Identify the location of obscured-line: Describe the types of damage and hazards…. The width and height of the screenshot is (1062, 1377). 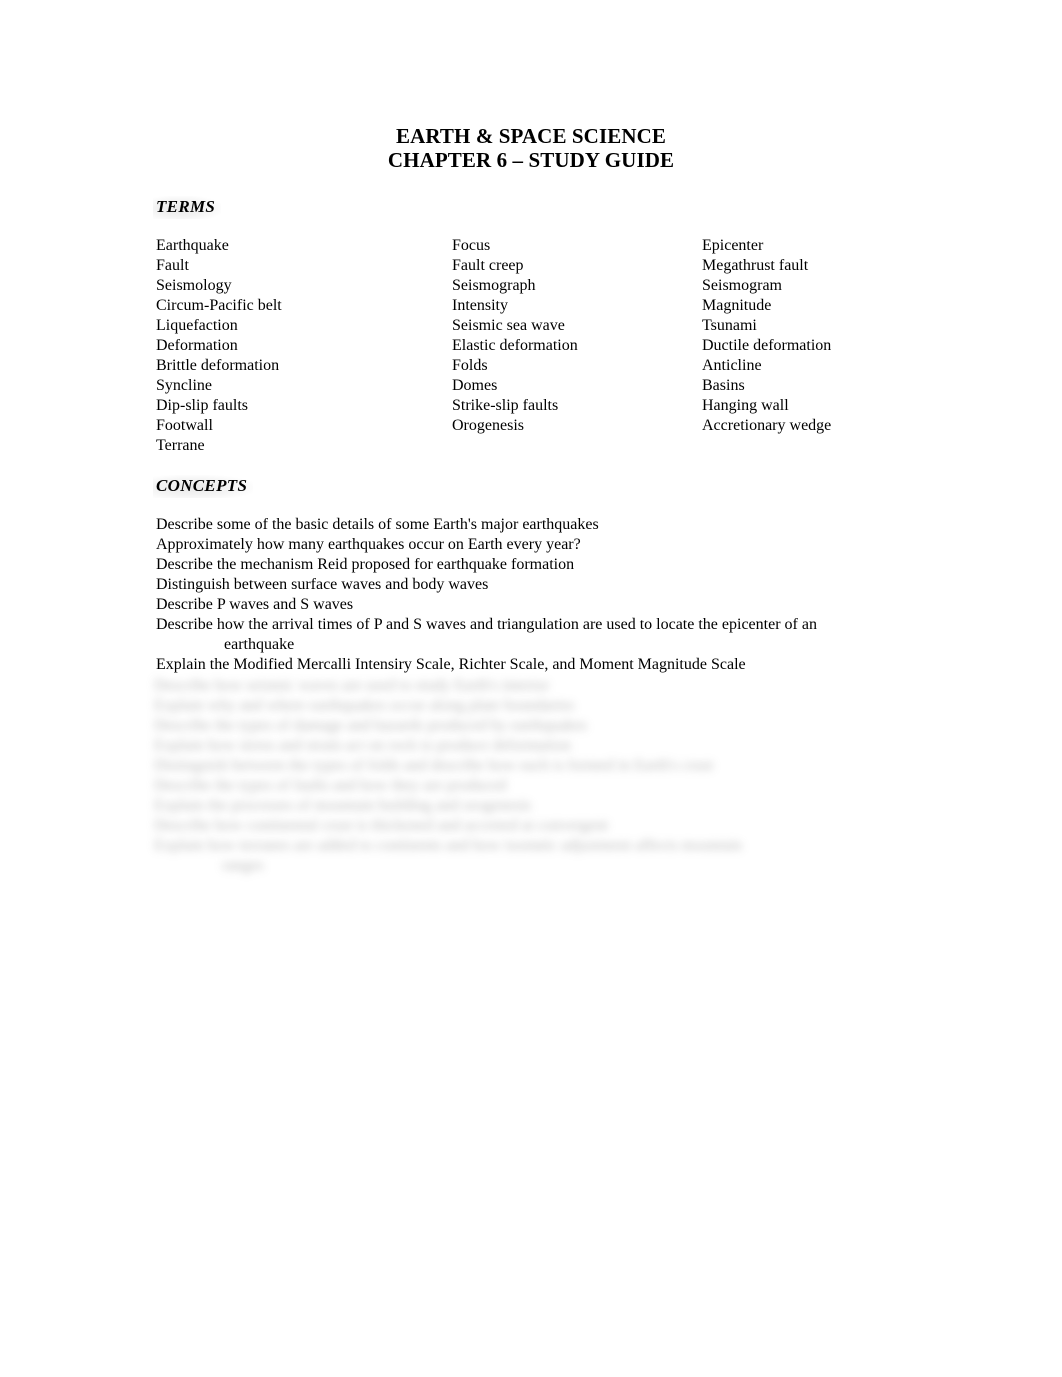
(371, 725).